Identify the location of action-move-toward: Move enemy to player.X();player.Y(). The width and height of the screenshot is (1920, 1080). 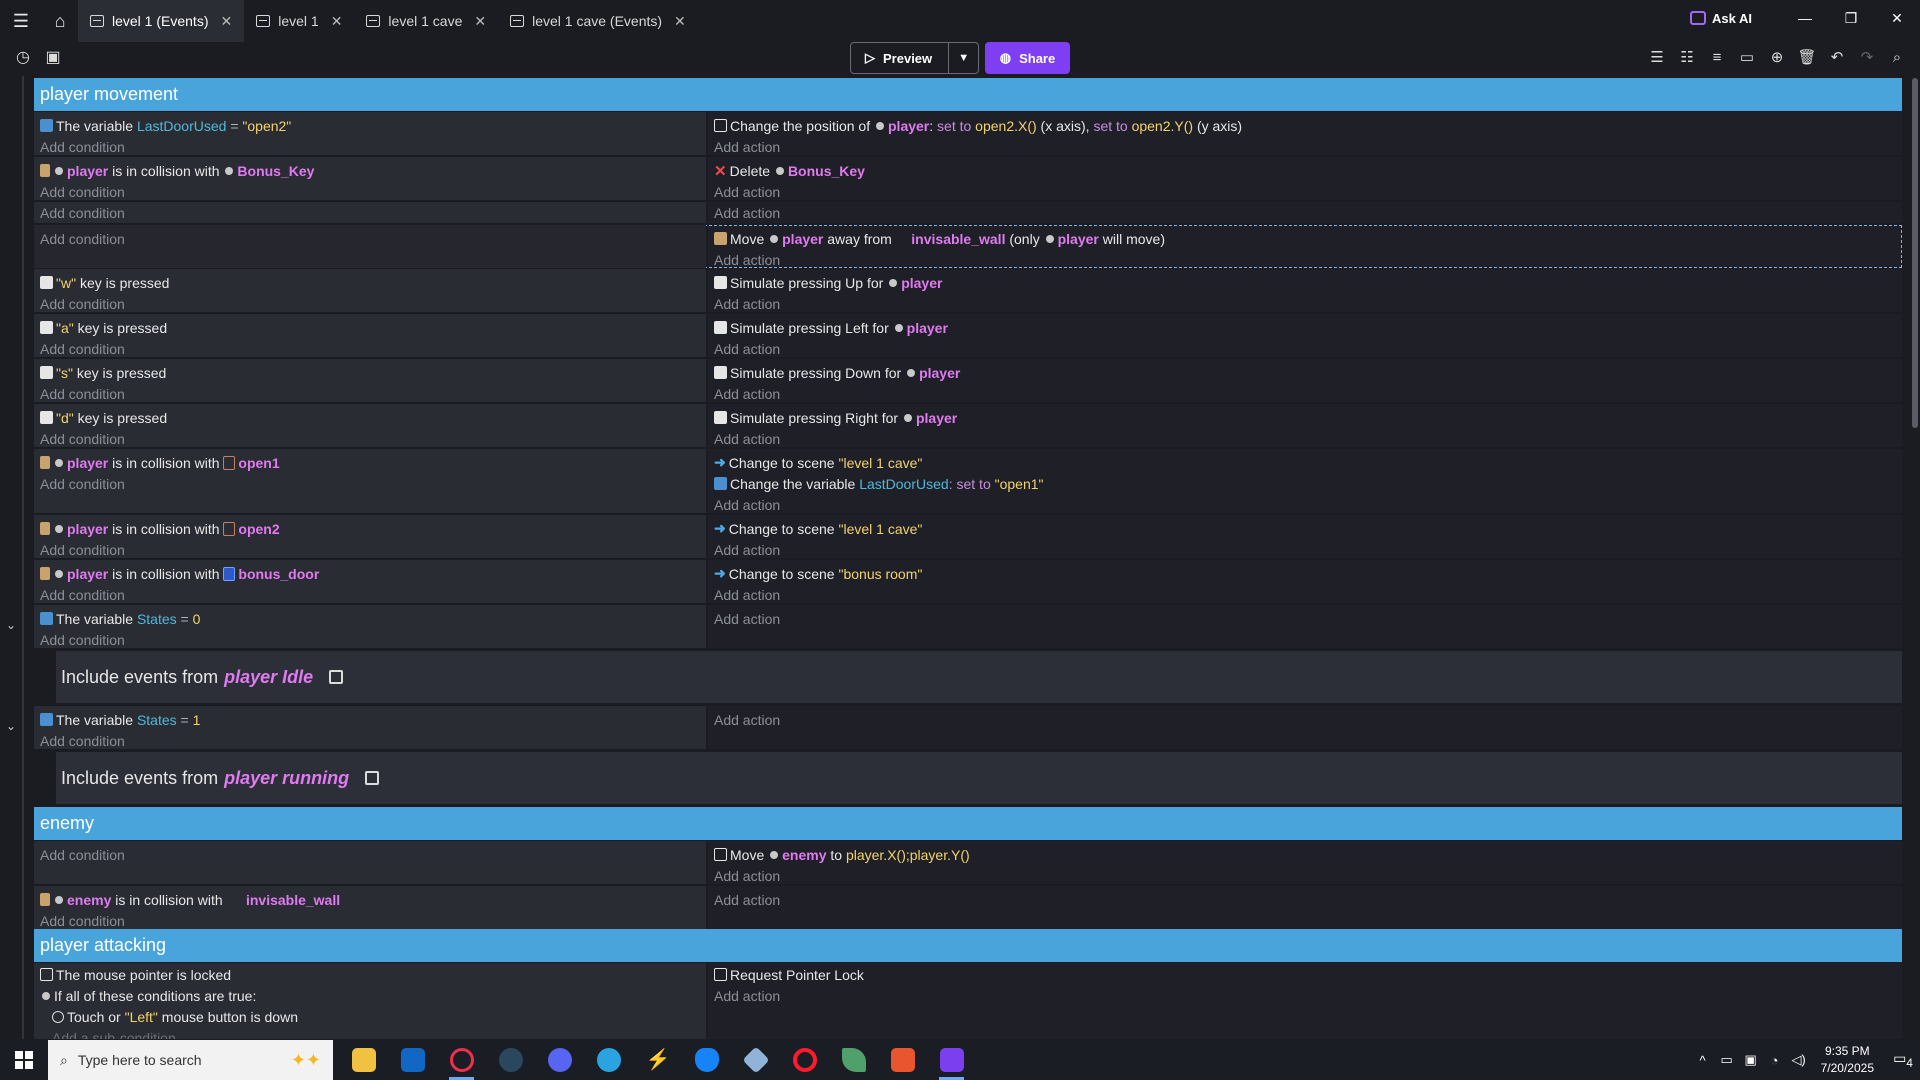
(1308, 854).